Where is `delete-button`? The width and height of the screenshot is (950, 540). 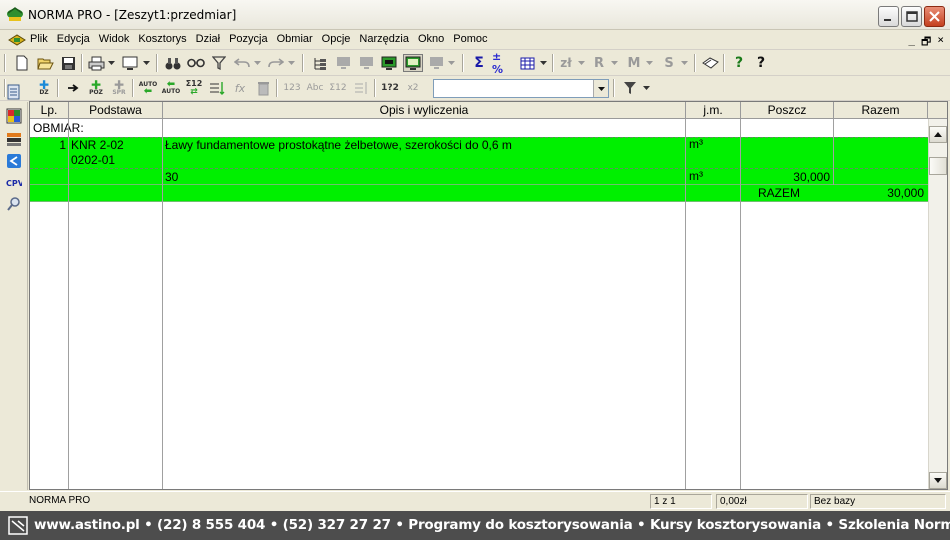 delete-button is located at coordinates (263, 88).